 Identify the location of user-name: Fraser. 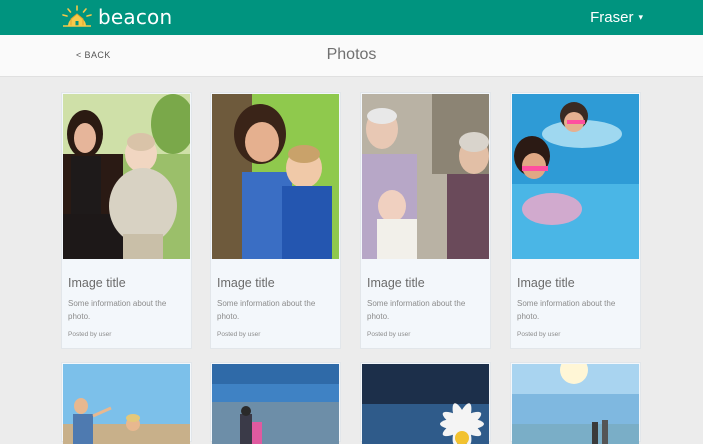
(612, 17).